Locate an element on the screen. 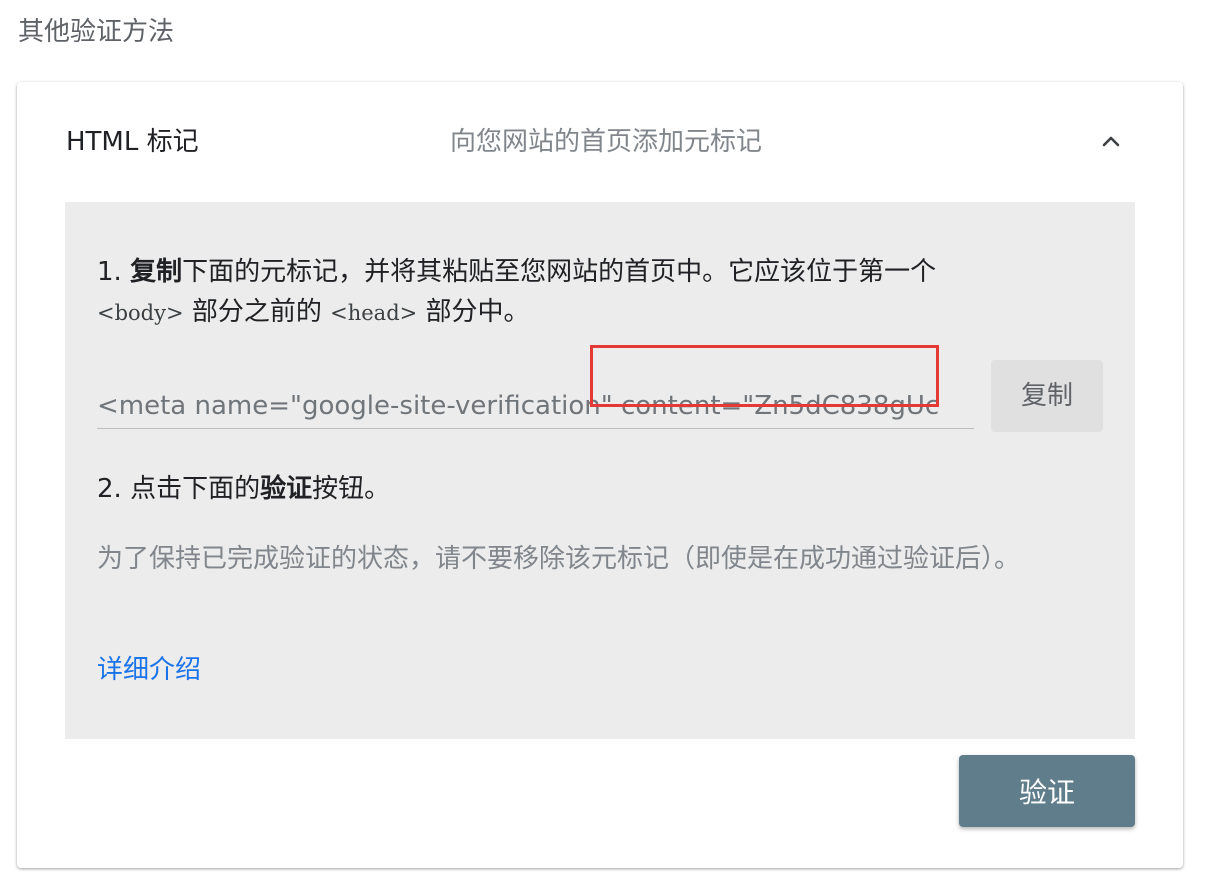 The image size is (1207, 881). learn-more-link: 详细介绍 is located at coordinates (149, 670).